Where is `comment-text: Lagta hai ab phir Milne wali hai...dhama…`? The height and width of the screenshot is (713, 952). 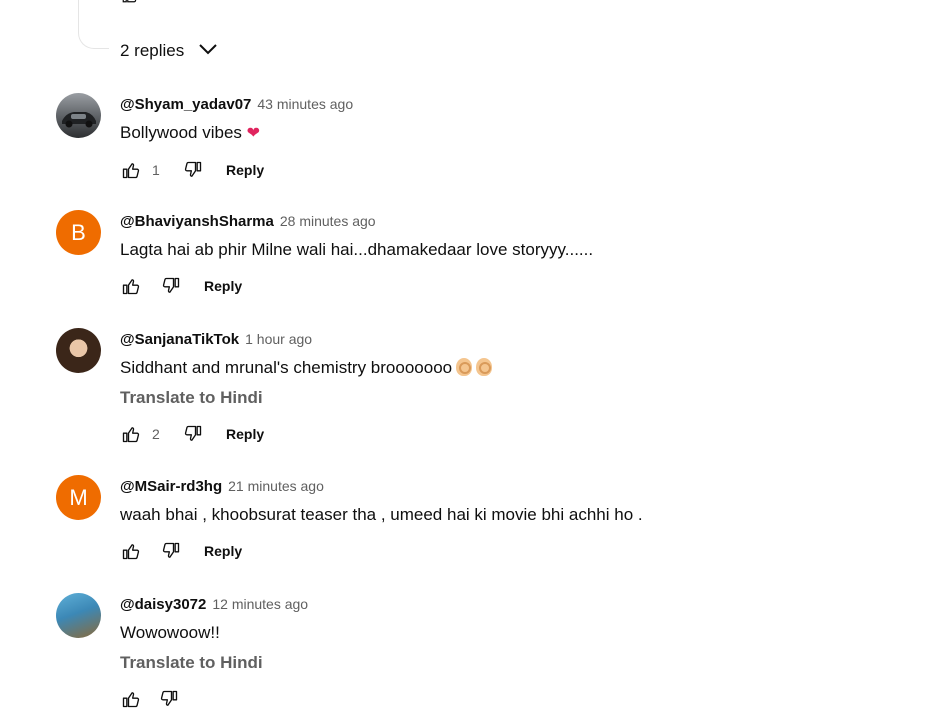 comment-text: Lagta hai ab phir Milne wali hai...dhama… is located at coordinates (357, 249).